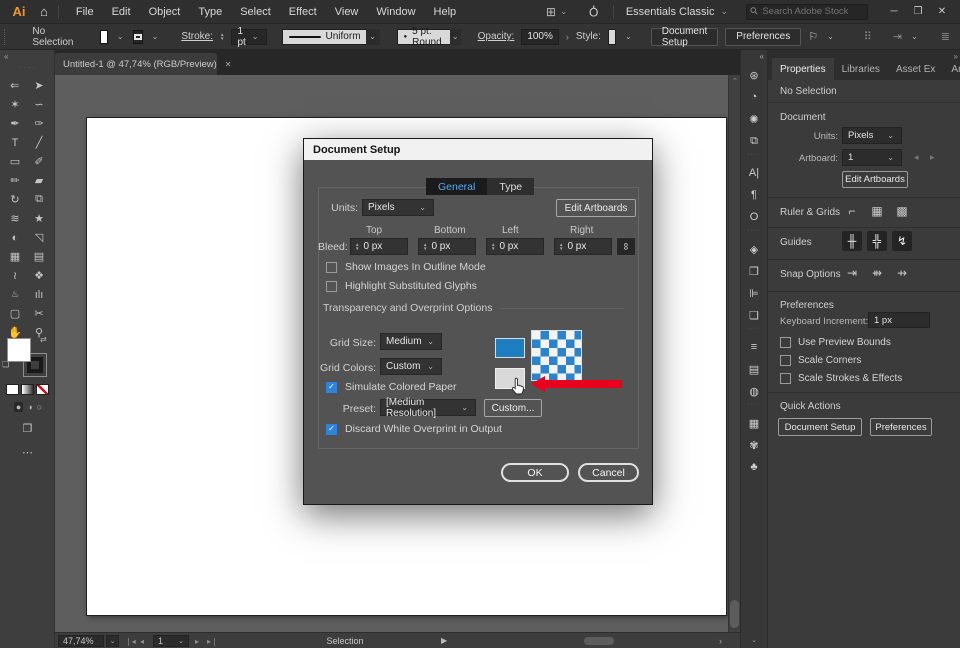 This screenshot has height=648, width=960. Describe the element at coordinates (303, 12) in the screenshot. I see `menu-item: Effect` at that location.